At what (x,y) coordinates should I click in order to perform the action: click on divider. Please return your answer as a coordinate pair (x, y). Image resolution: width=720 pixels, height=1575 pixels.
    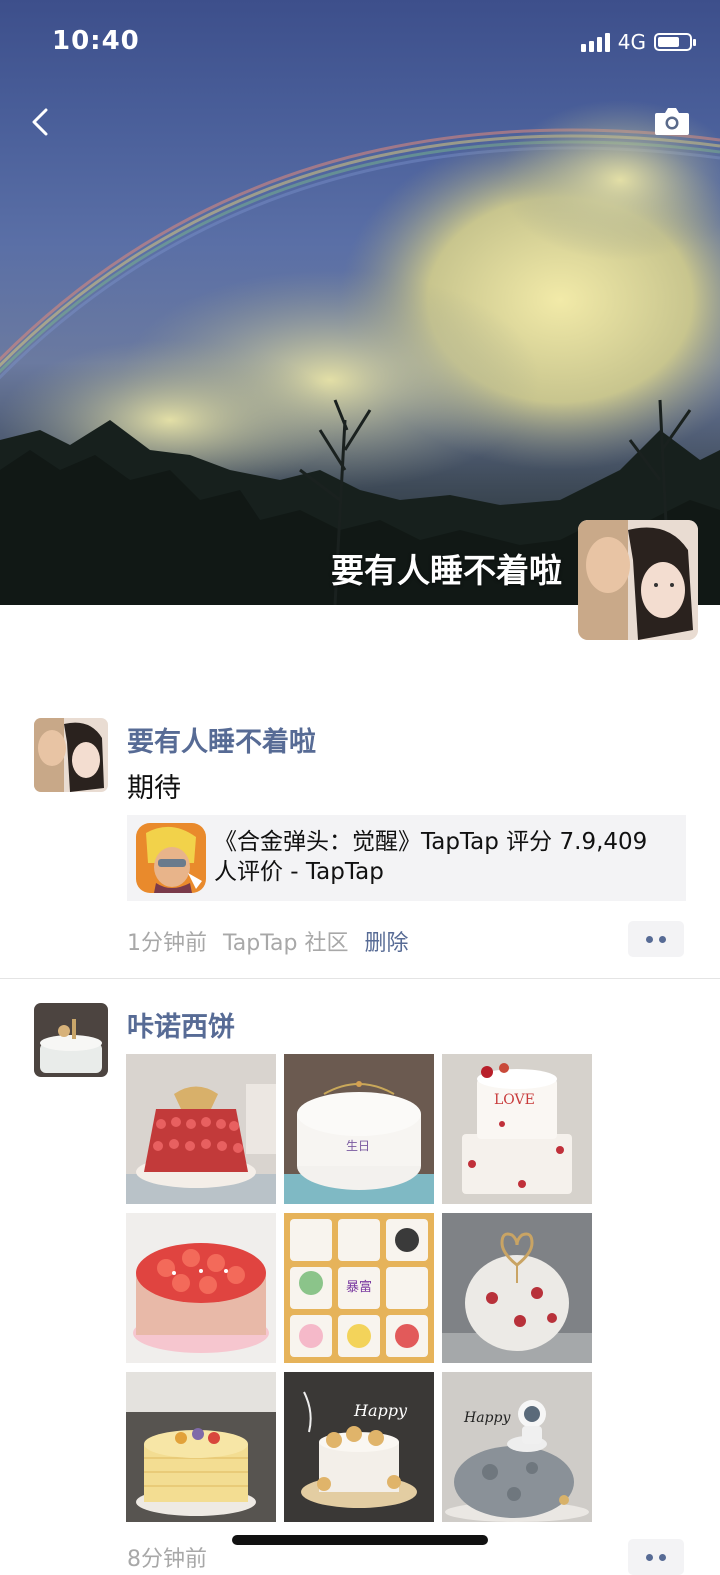
    Looking at the image, I should click on (360, 978).